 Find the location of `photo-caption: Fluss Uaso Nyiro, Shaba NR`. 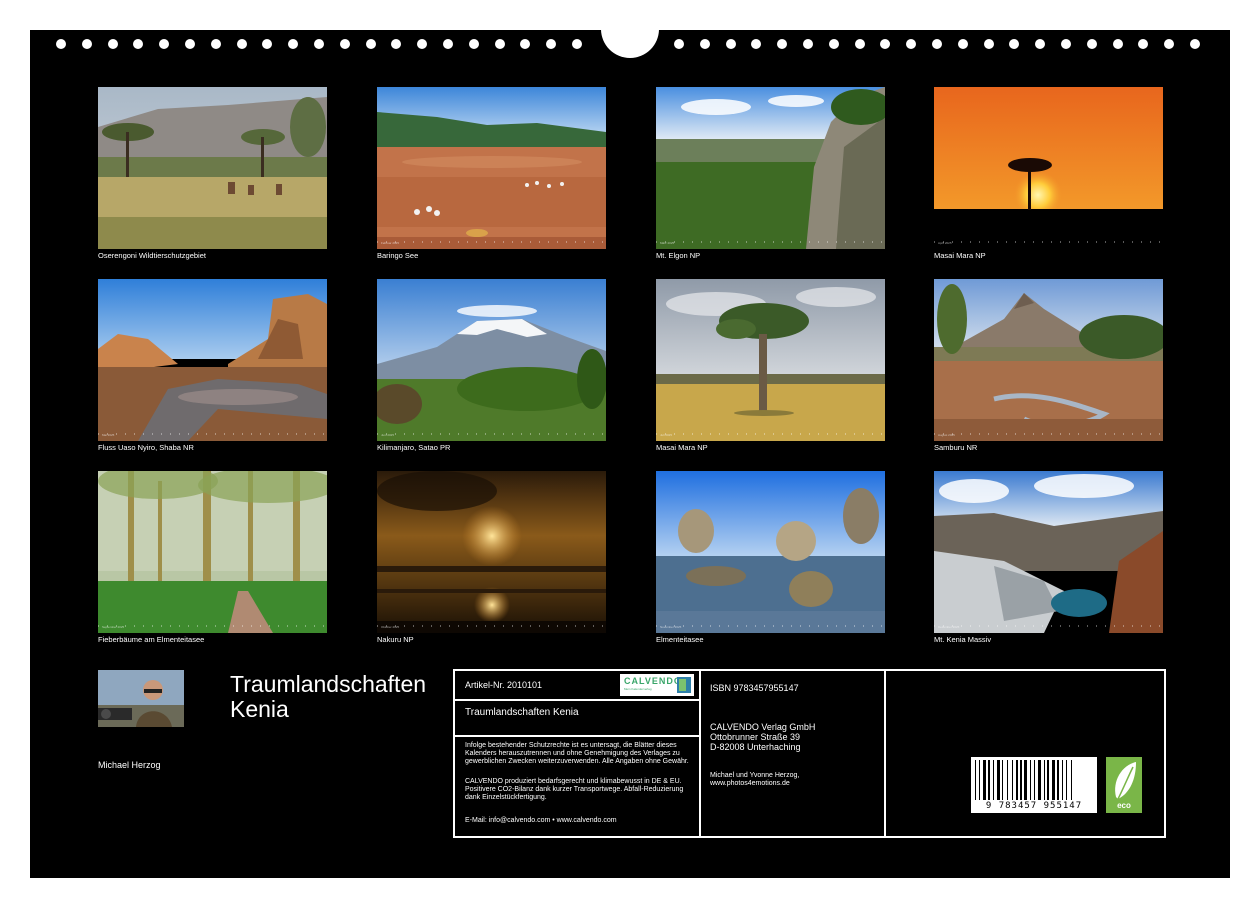

photo-caption: Fluss Uaso Nyiro, Shaba NR is located at coordinates (146, 447).